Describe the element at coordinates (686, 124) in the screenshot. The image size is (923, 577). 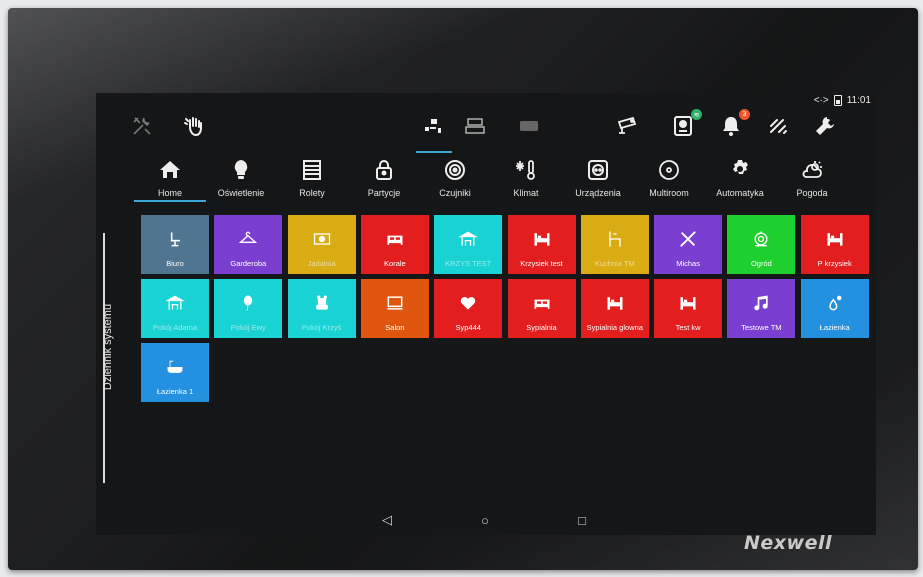
I see `intercom-icon: ≋` at that location.